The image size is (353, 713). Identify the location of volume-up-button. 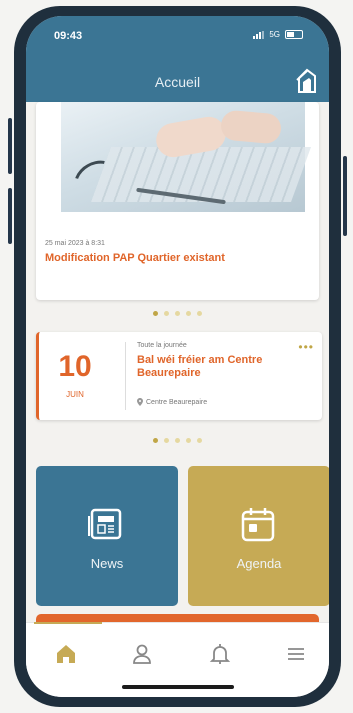
(10, 146).